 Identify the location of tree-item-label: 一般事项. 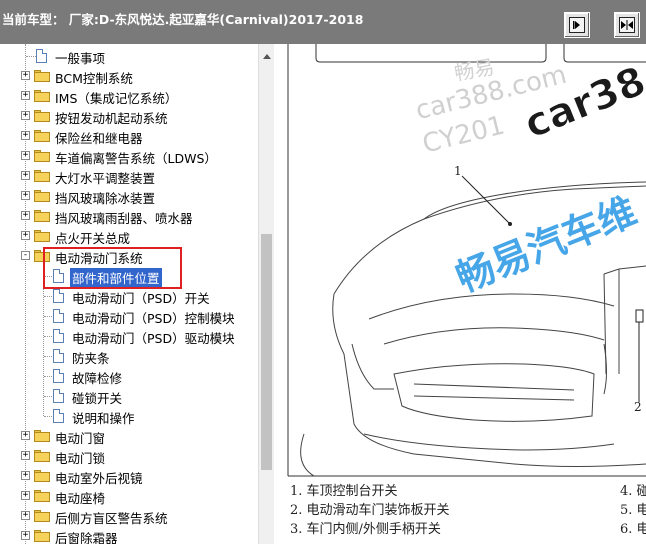
(80, 58).